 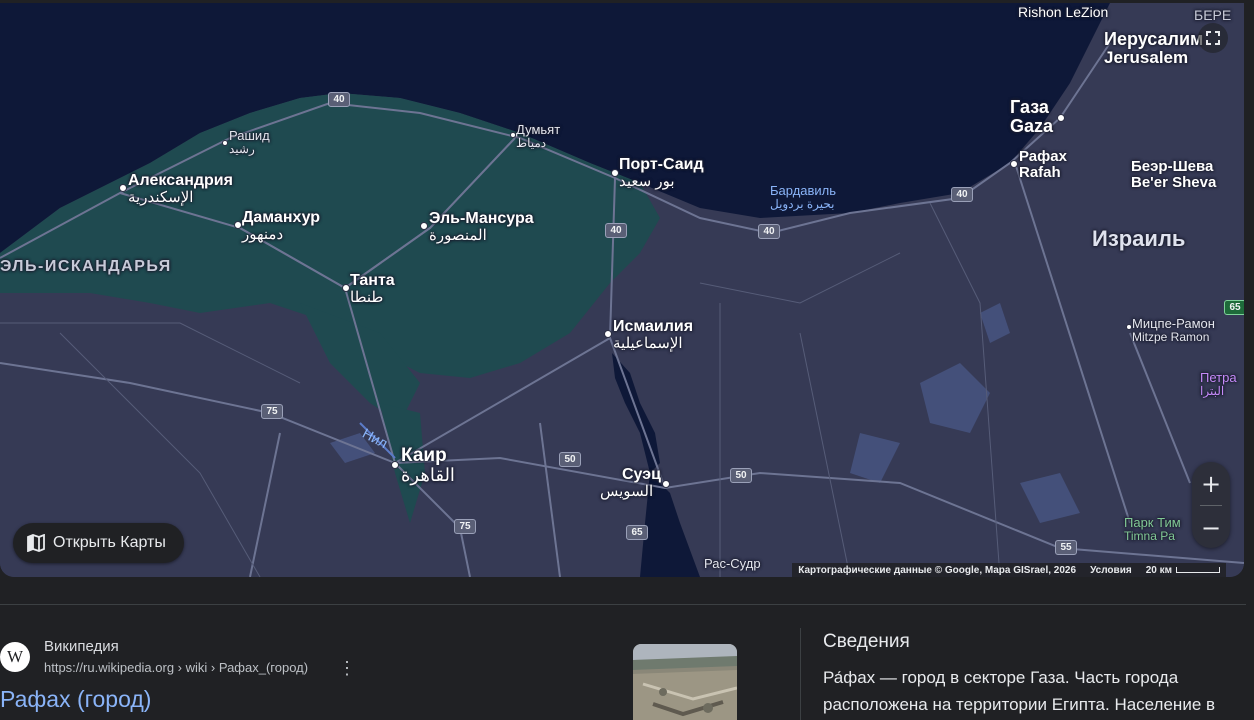 I want to click on fullscreen-icon, so click(x=1213, y=38).